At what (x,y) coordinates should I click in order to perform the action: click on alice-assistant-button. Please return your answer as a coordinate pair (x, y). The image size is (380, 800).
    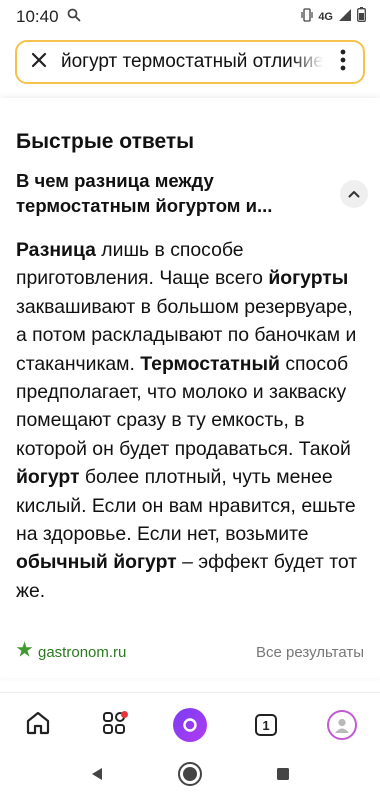
    Looking at the image, I should click on (190, 725).